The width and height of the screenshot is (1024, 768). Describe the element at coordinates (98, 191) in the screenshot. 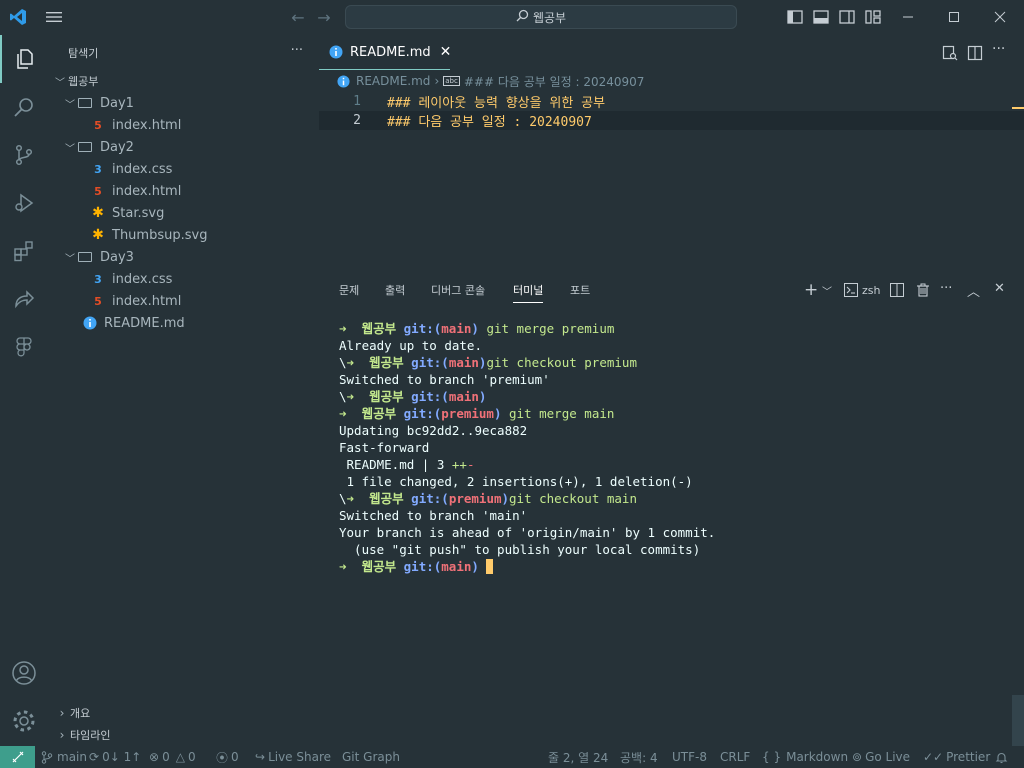

I see `html-file-icon: 5` at that location.